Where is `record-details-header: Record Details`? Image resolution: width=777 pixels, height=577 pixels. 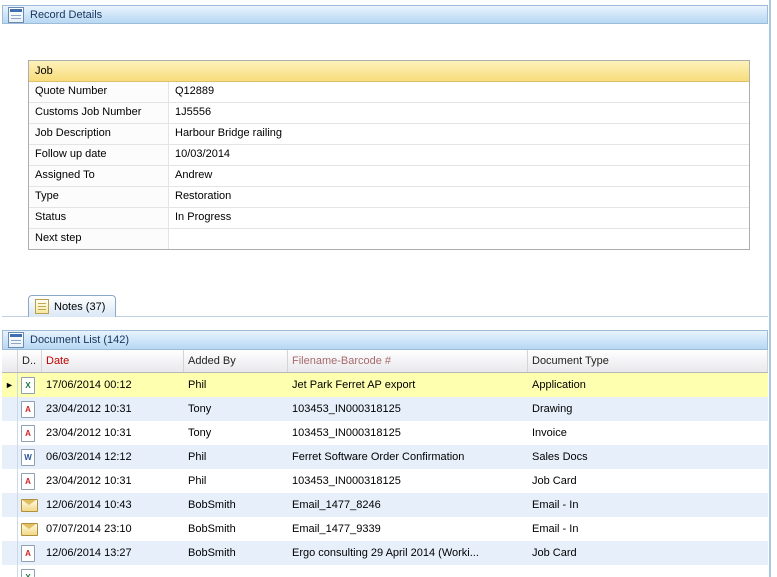
record-details-header: Record Details is located at coordinates (385, 14).